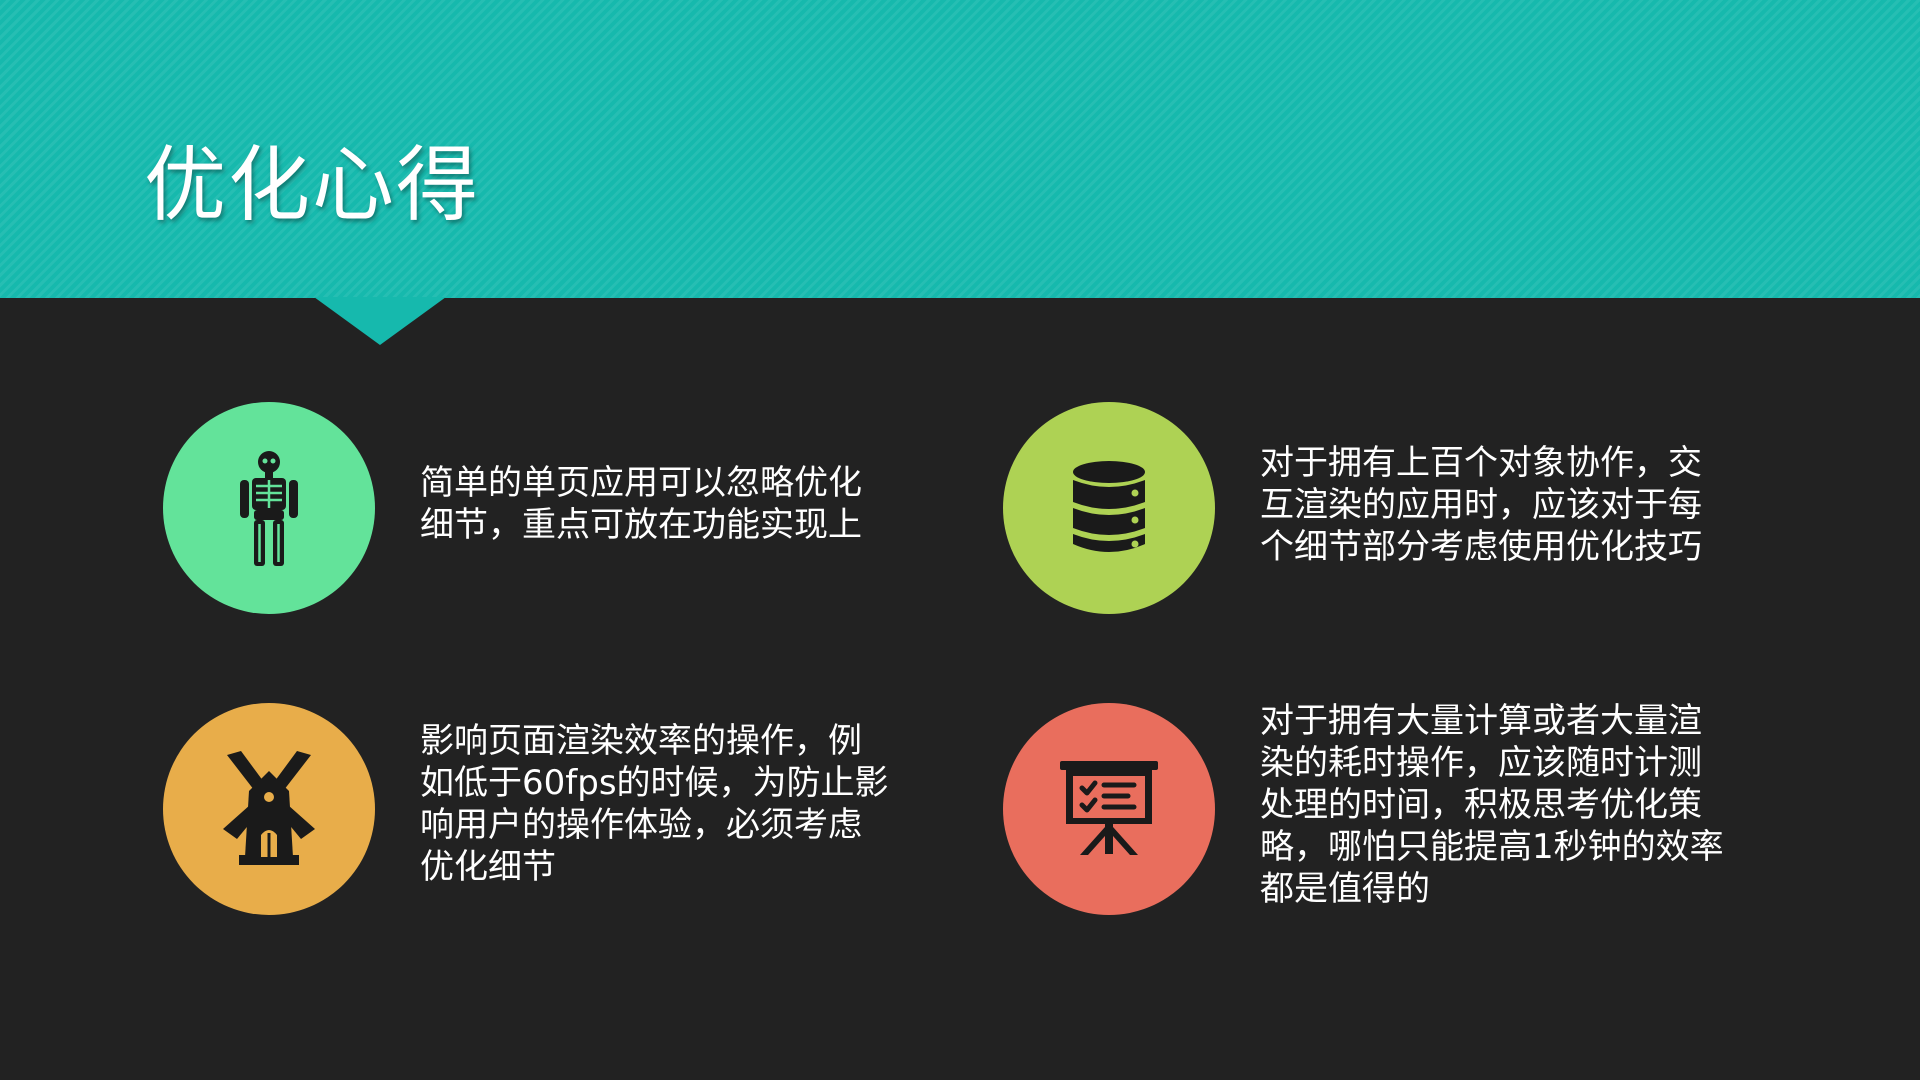 The width and height of the screenshot is (1920, 1080). What do you see at coordinates (641, 504) in the screenshot?
I see `item-text-single-page: 简单的单页应用可以忽略优化 细节，重点可放在功能实现上` at bounding box center [641, 504].